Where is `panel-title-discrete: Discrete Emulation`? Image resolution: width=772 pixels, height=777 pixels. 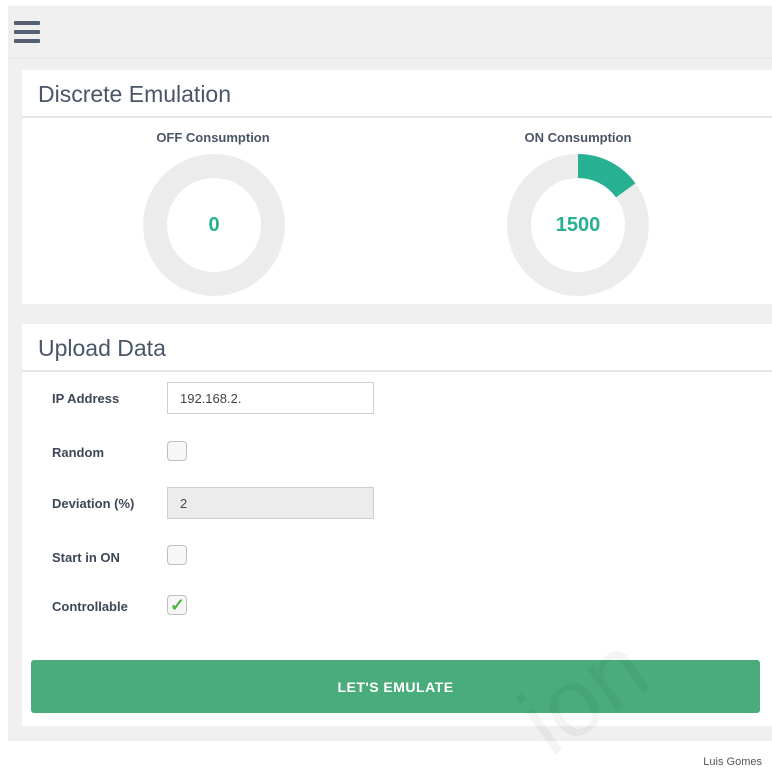
panel-title-discrete: Discrete Emulation is located at coordinates (135, 94).